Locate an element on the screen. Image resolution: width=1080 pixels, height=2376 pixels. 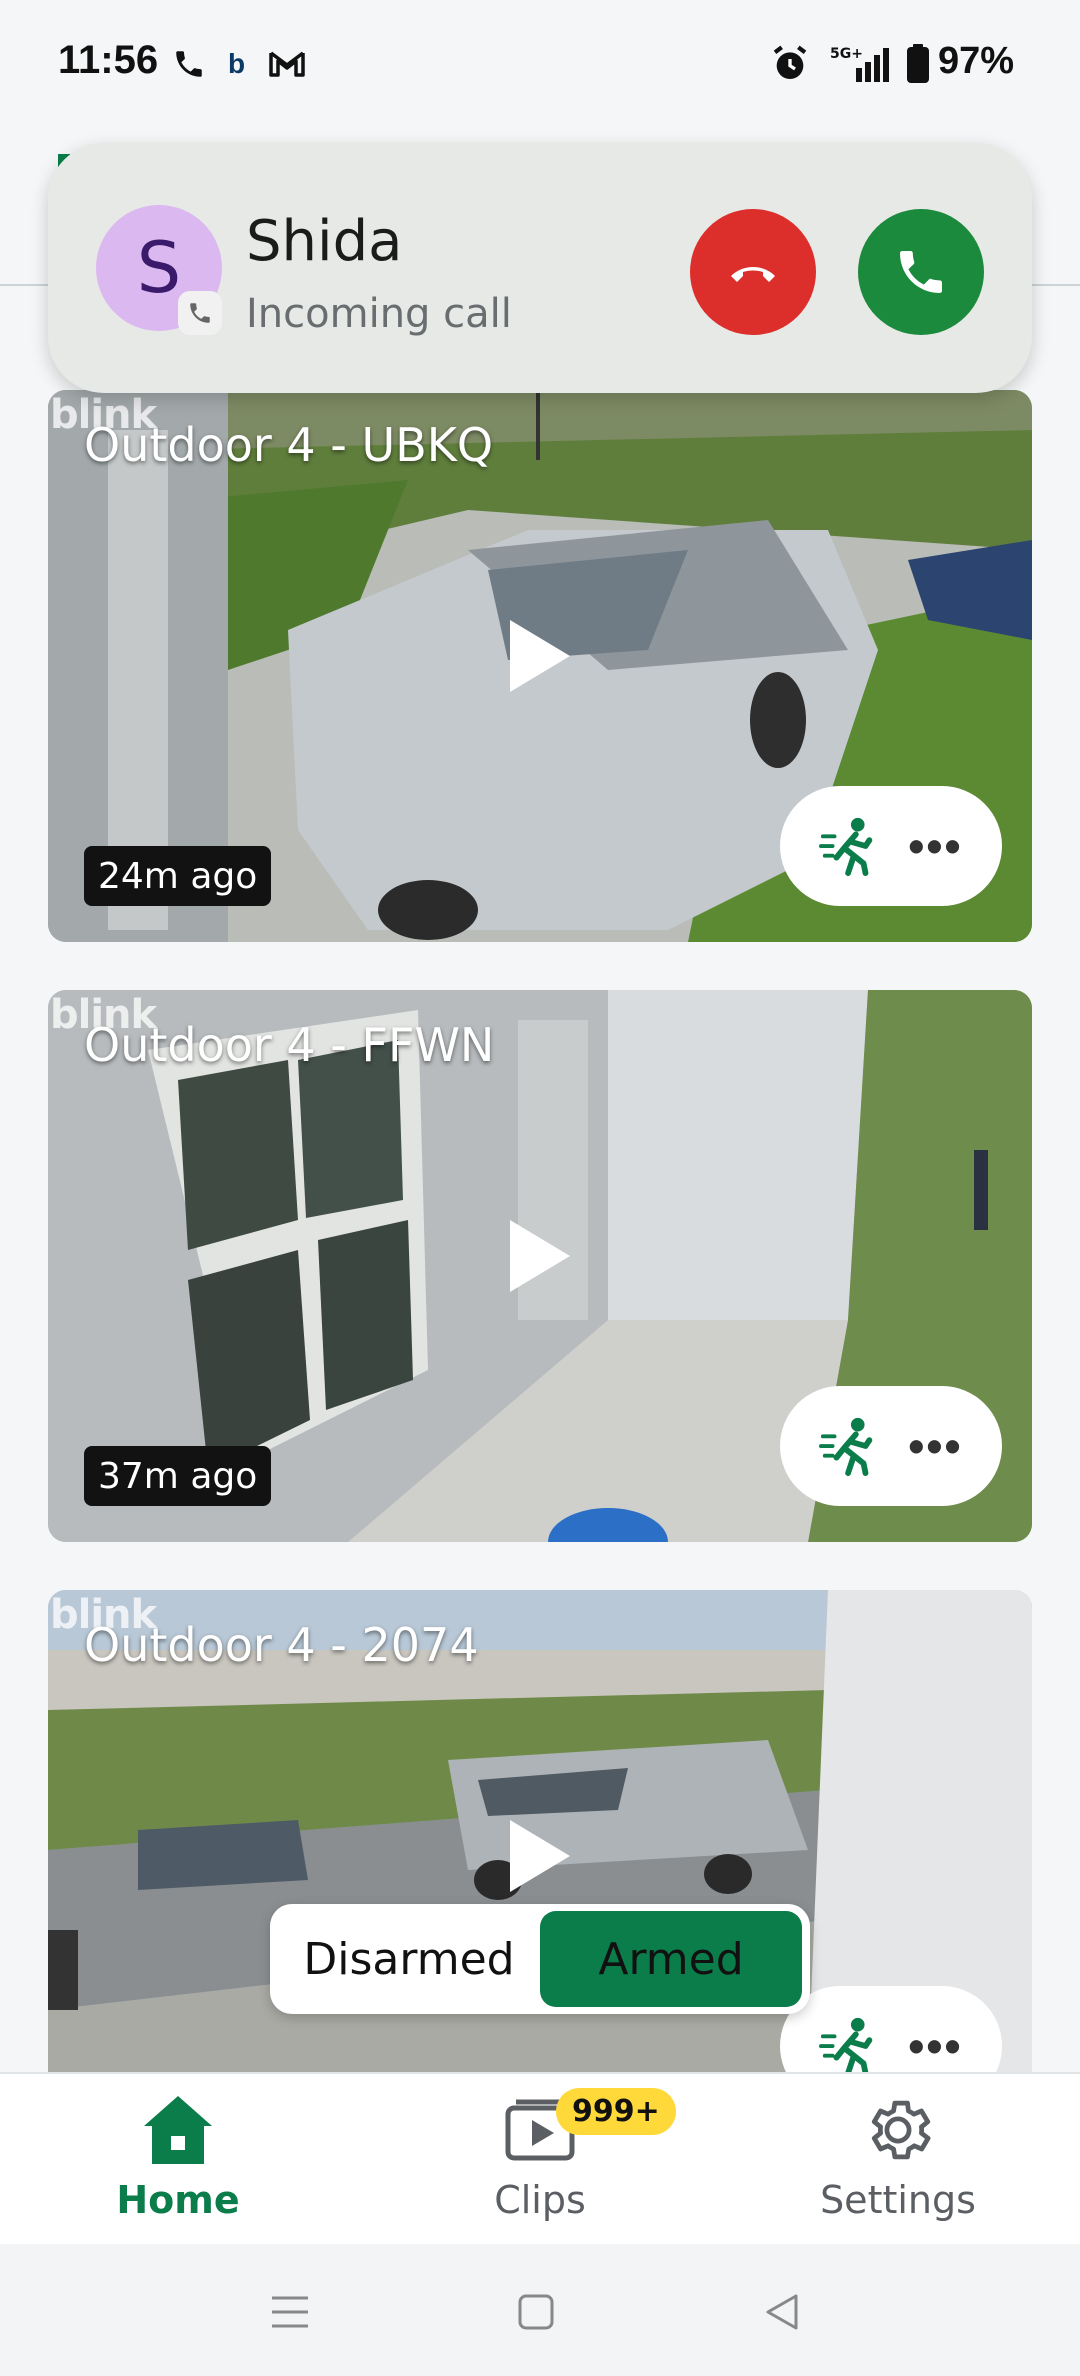
accept-call-button is located at coordinates (921, 272).